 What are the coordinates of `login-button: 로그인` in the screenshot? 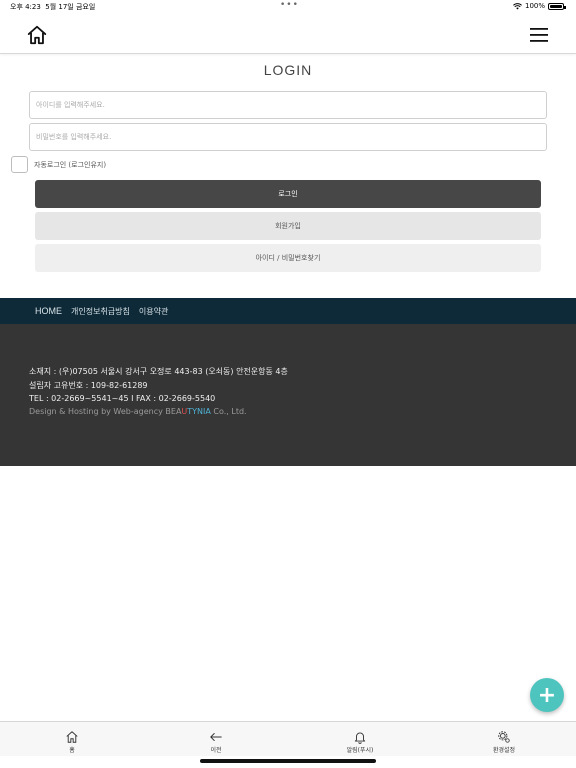 It's located at (288, 194).